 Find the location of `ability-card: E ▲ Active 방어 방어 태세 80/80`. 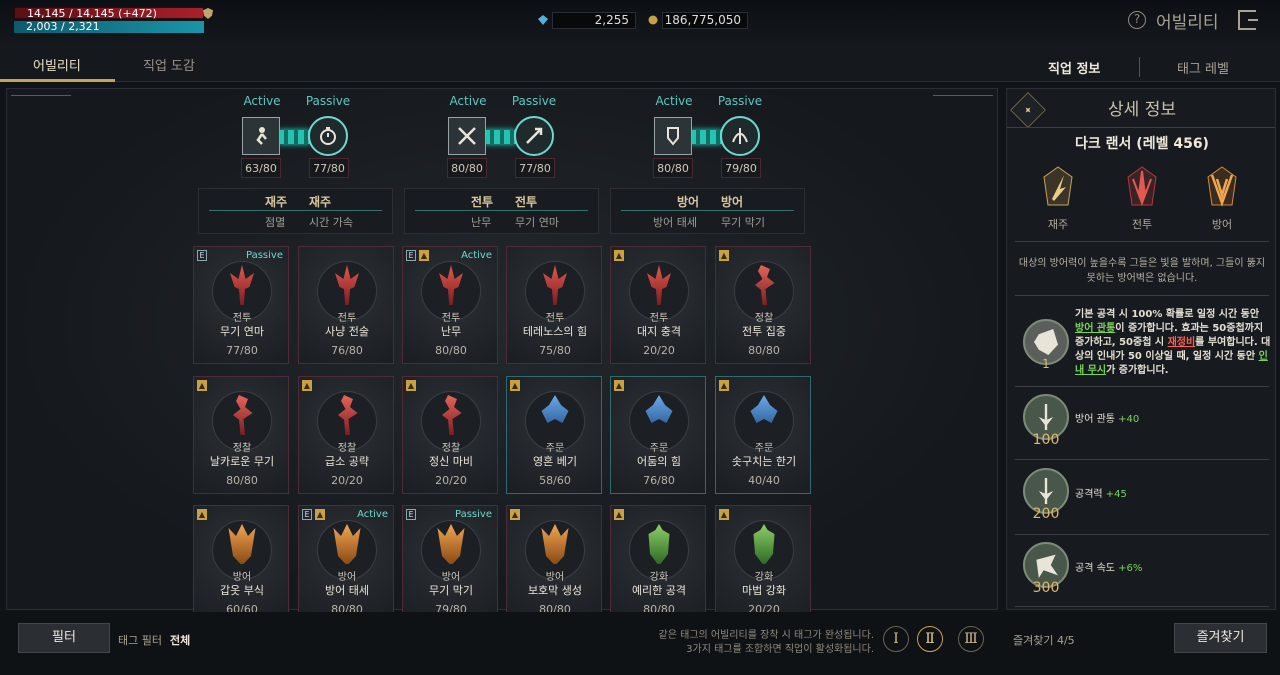

ability-card: E ▲ Active 방어 방어 태세 80/80 is located at coordinates (346, 564).